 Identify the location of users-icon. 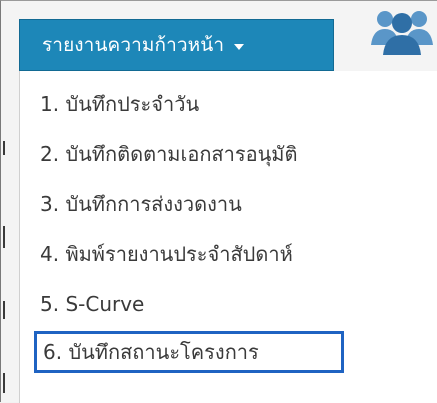
(403, 30).